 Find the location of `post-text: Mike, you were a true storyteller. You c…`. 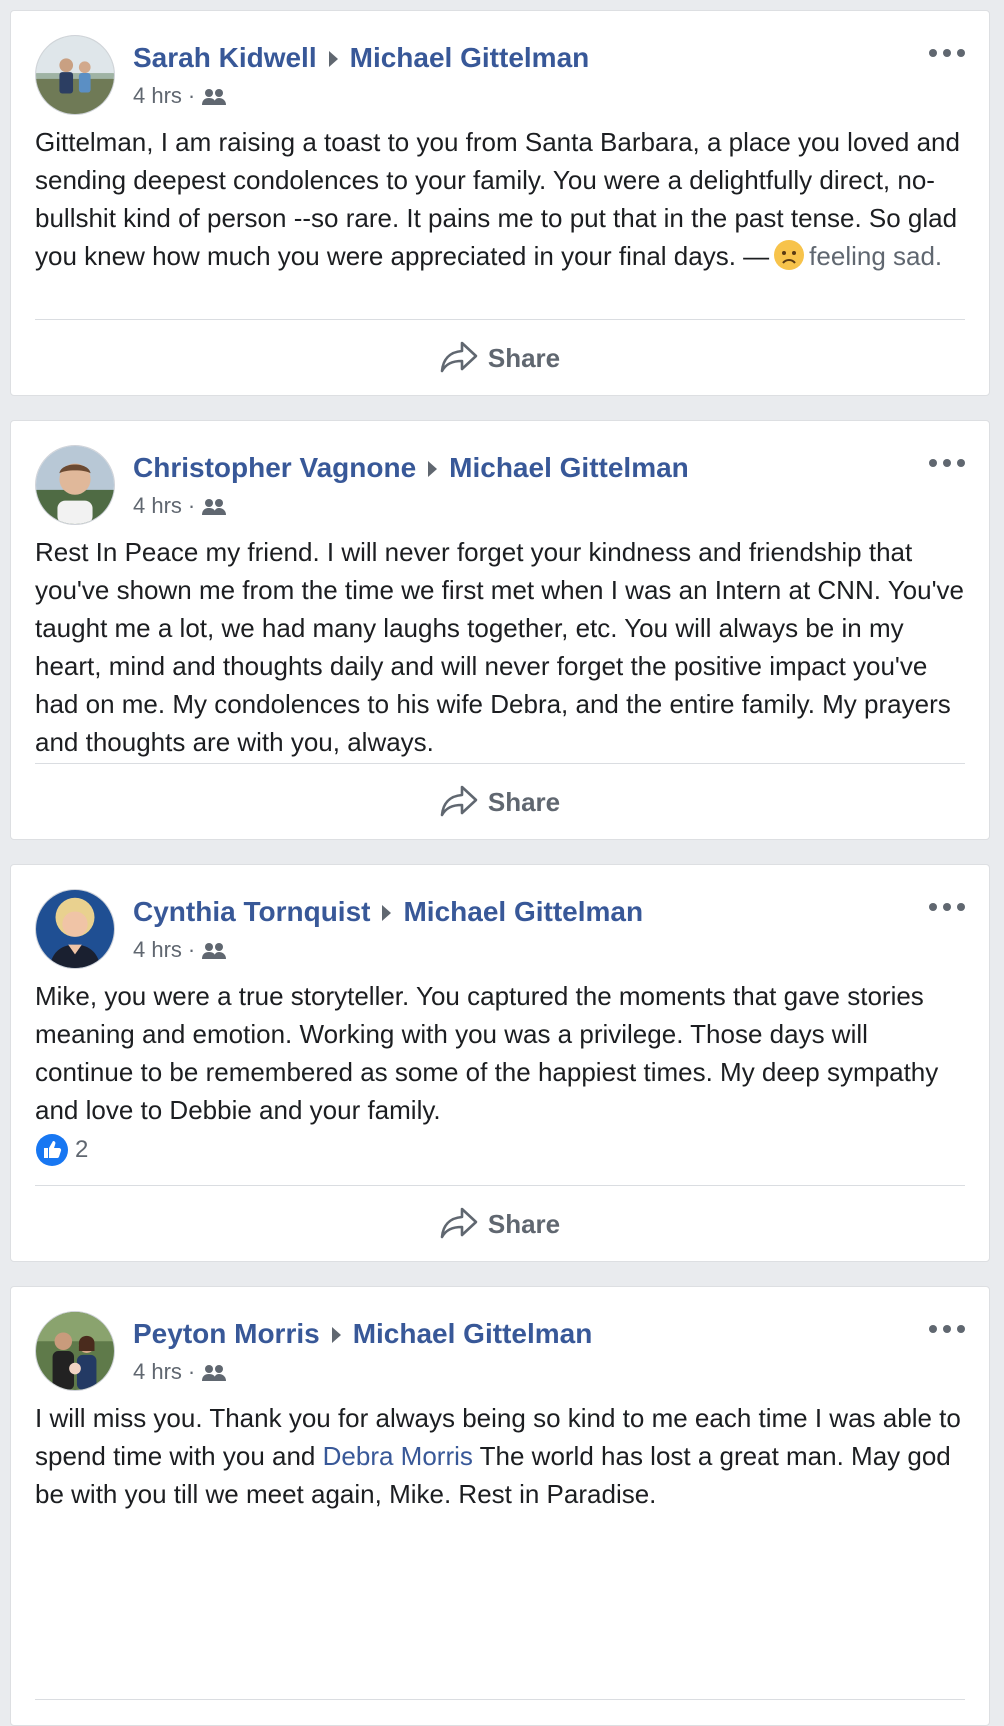

post-text: Mike, you were a true storyteller. You c… is located at coordinates (501, 1053).